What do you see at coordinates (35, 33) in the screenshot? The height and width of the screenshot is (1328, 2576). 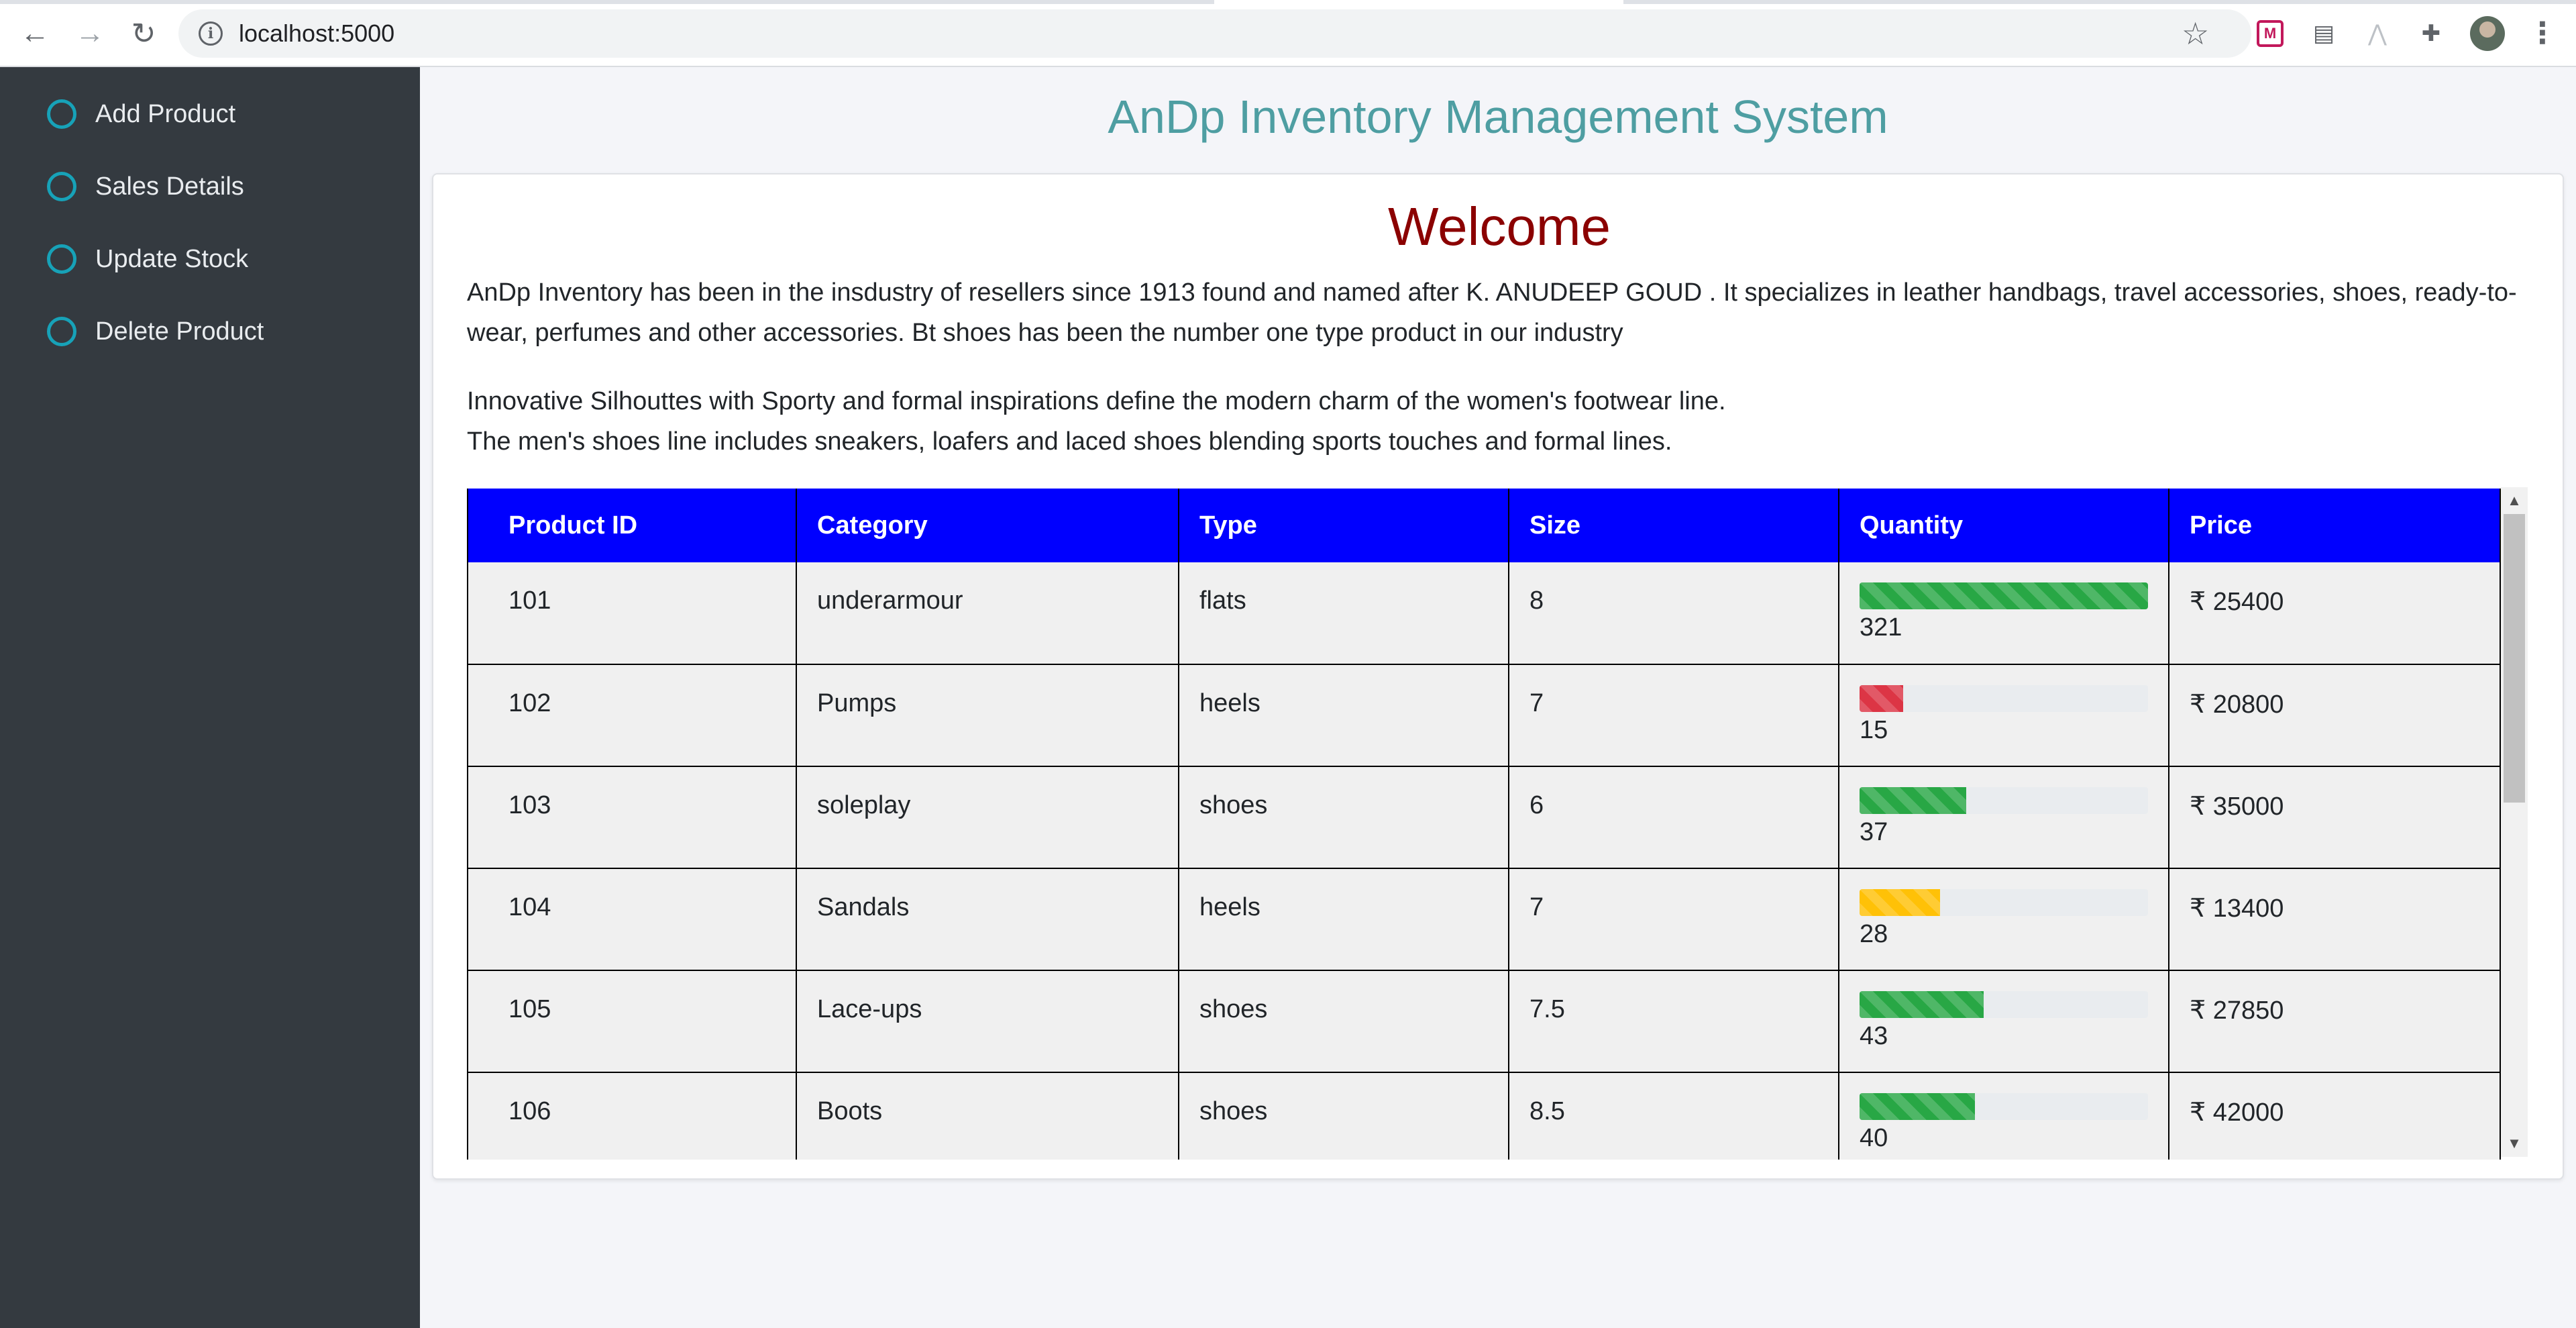 I see `back-arrow-icon: ←` at bounding box center [35, 33].